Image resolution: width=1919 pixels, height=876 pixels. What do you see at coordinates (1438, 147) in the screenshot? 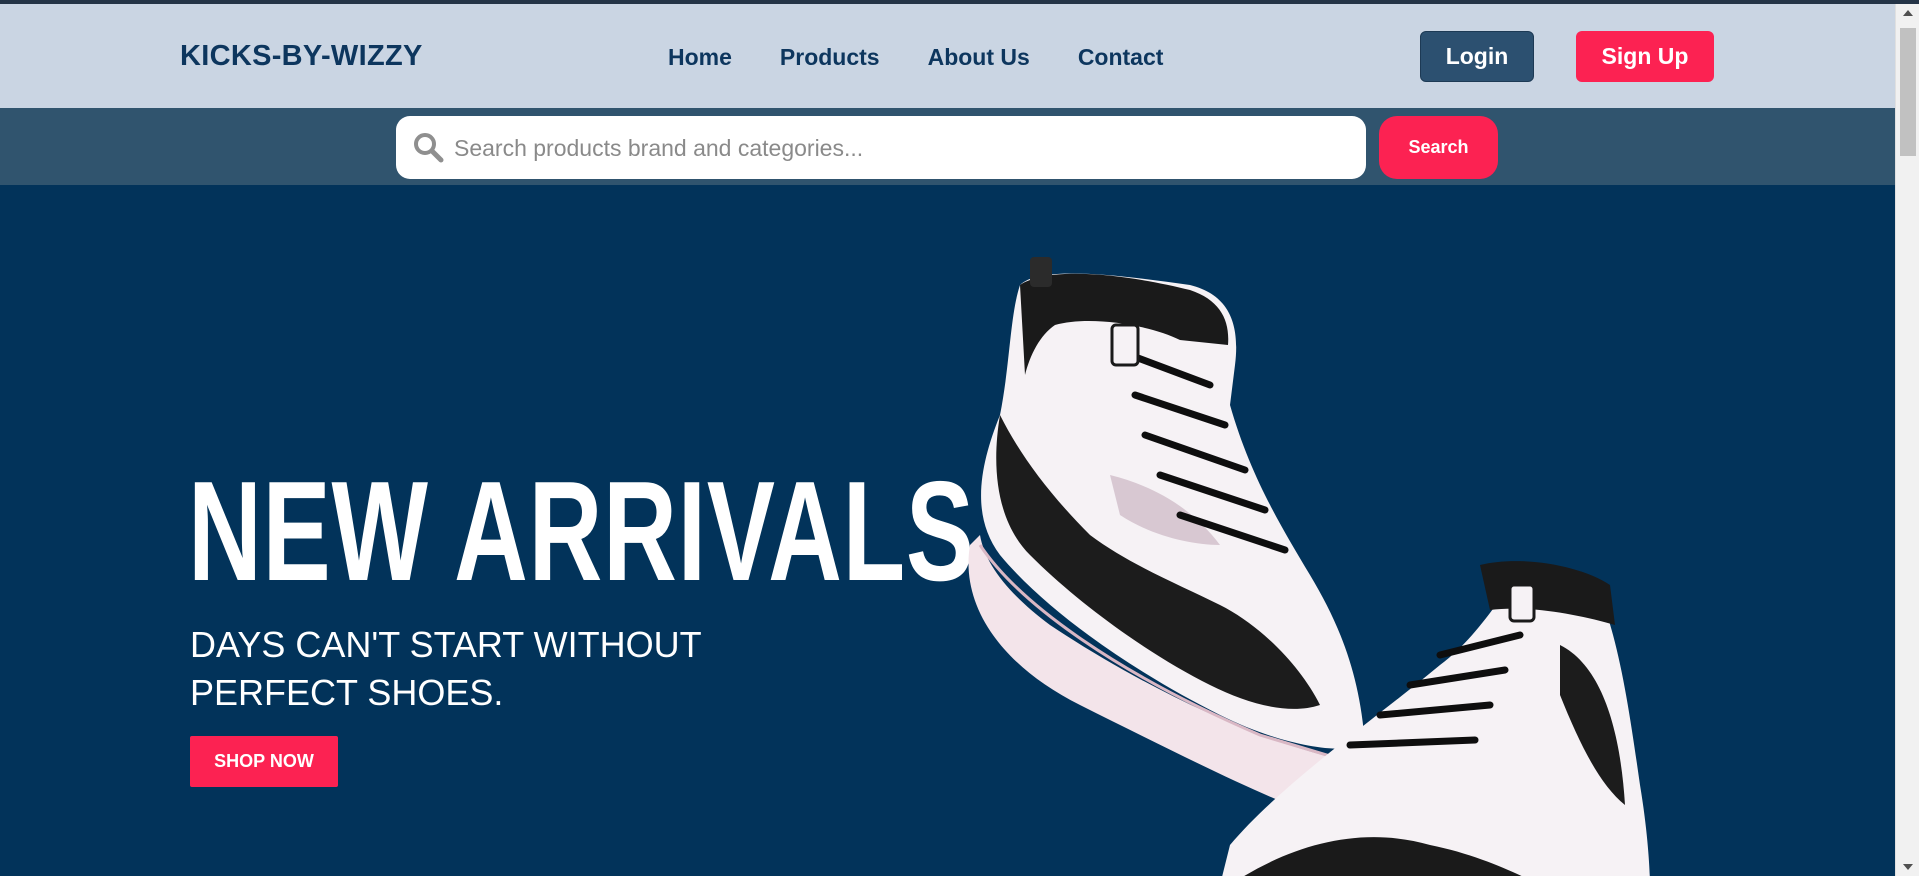
I see `search-button: Search` at bounding box center [1438, 147].